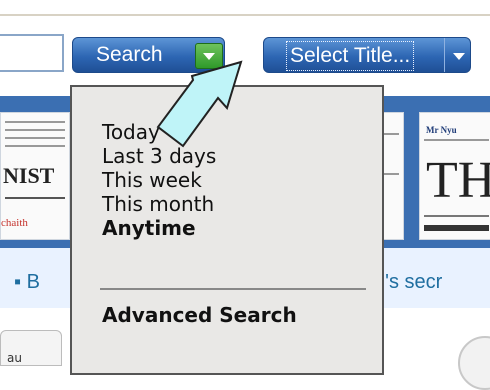 The height and width of the screenshot is (390, 490). I want to click on headline-link: ▪ B, so click(27, 282).